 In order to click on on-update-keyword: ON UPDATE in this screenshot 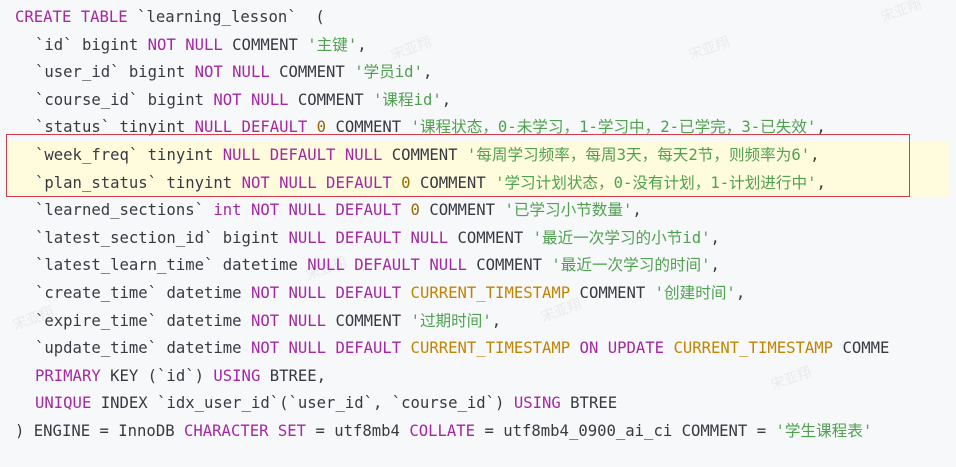, I will do `click(617, 348)`.